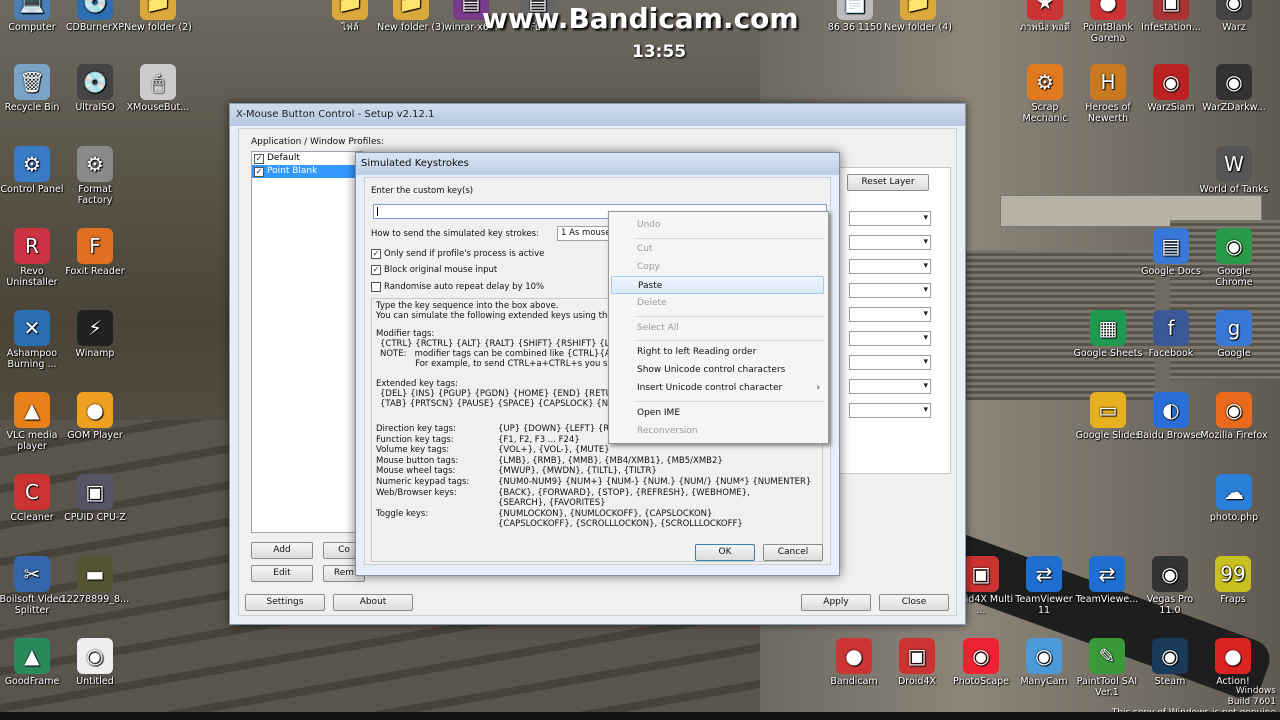 Image resolution: width=1280 pixels, height=720 pixels. Describe the element at coordinates (717, 285) in the screenshot. I see `menu-item-paste: Paste` at that location.